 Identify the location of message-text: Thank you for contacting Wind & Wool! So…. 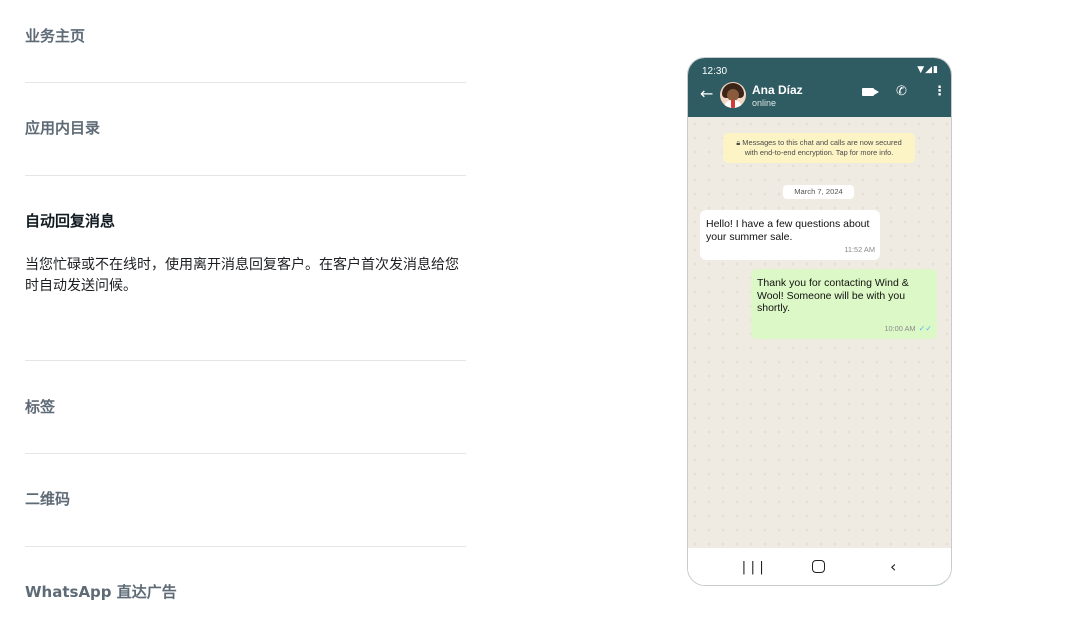
(833, 295).